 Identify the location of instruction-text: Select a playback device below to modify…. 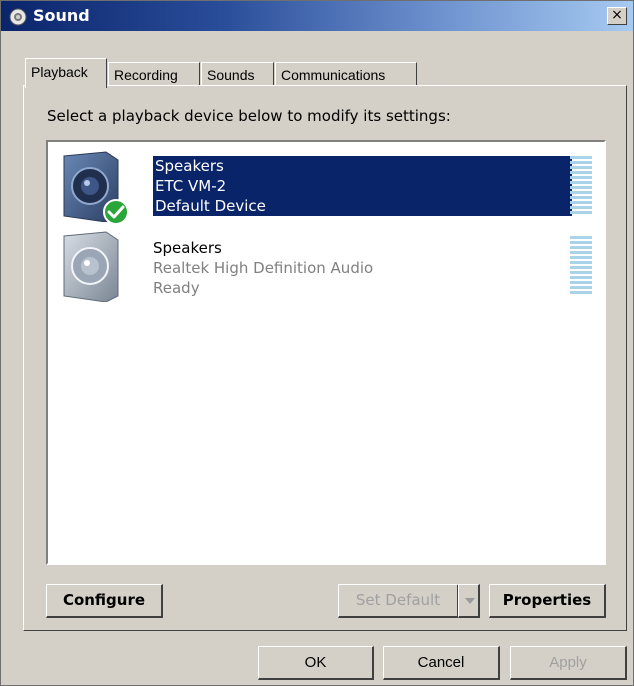
(249, 116).